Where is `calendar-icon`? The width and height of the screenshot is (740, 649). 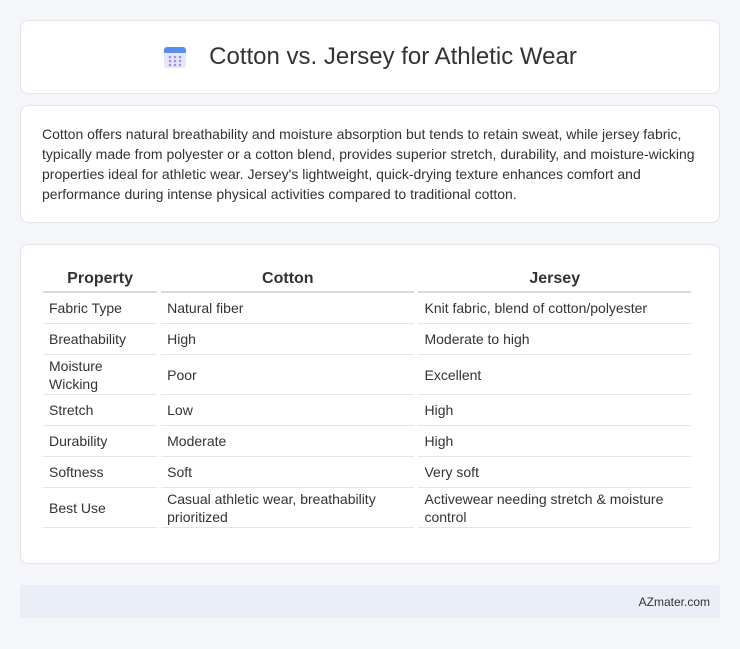
calendar-icon is located at coordinates (175, 57).